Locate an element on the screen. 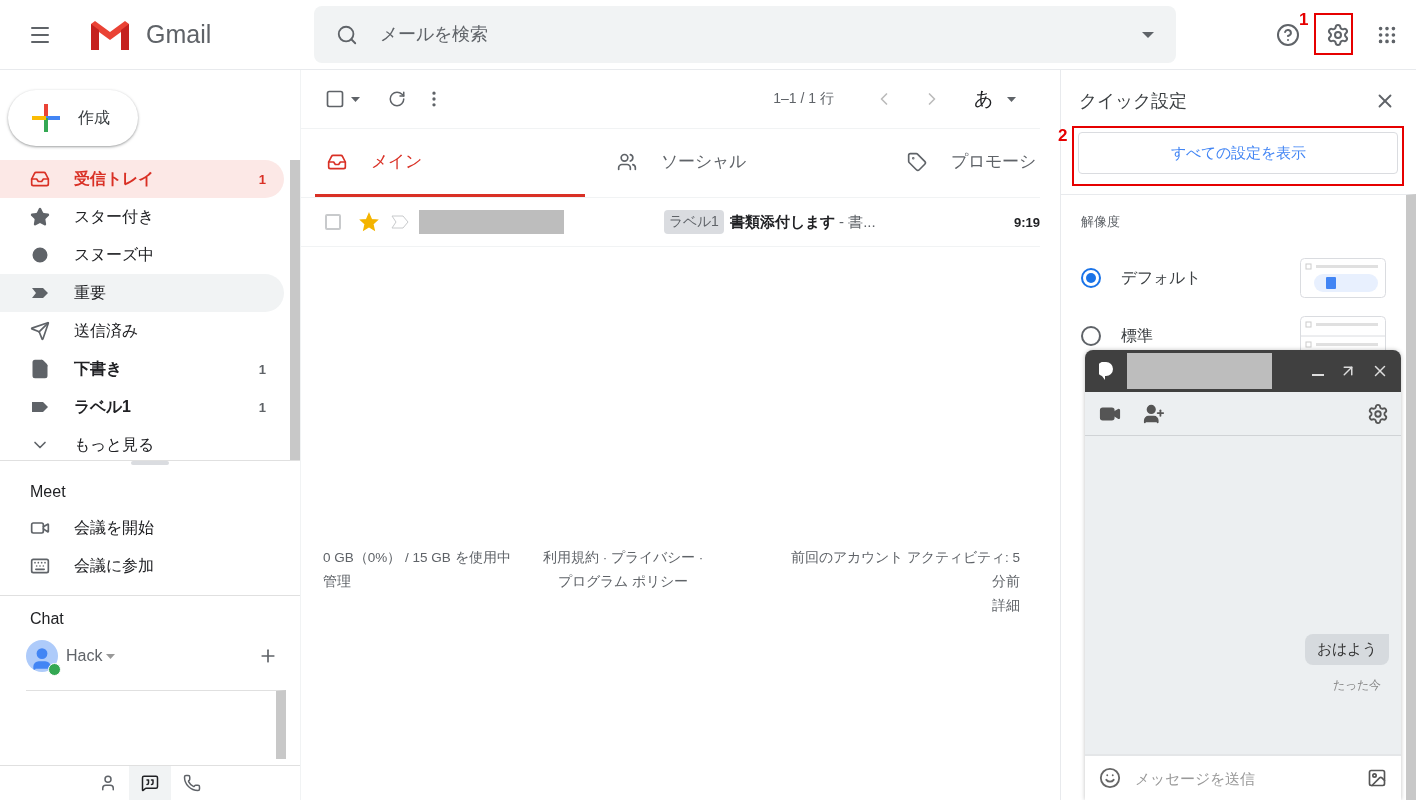  keyboard-icon is located at coordinates (40, 566).